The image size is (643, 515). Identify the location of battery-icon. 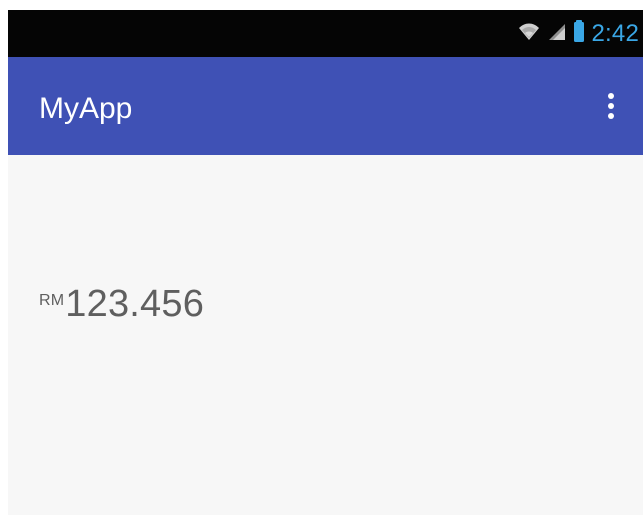
(579, 33).